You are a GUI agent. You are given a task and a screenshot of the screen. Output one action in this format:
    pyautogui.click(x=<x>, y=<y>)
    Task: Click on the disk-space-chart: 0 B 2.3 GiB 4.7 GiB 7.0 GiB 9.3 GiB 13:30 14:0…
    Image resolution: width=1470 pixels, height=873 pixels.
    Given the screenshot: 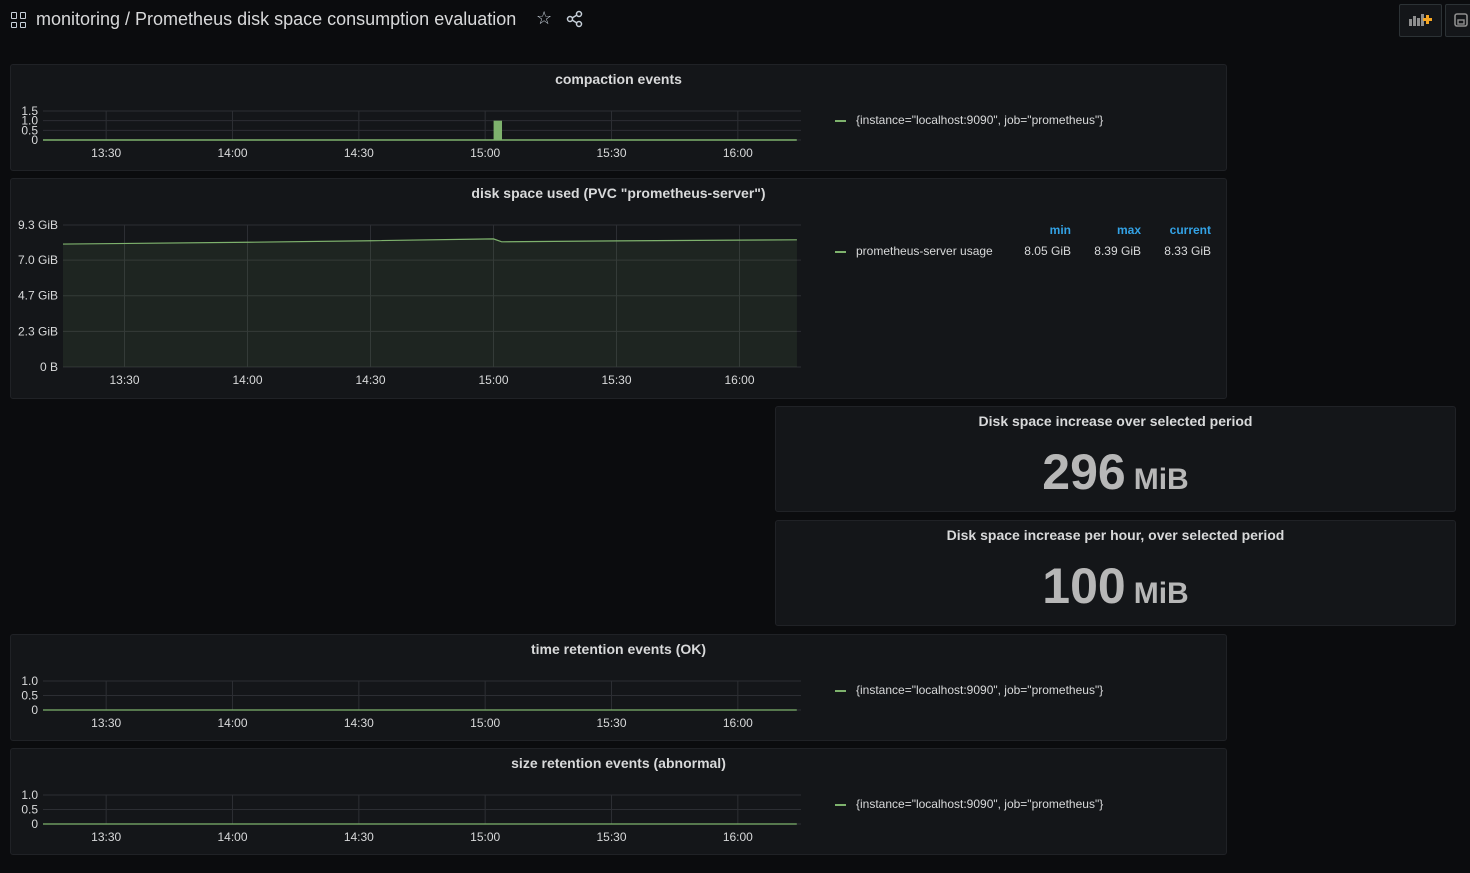 What is the action you would take?
    pyautogui.click(x=409, y=302)
    